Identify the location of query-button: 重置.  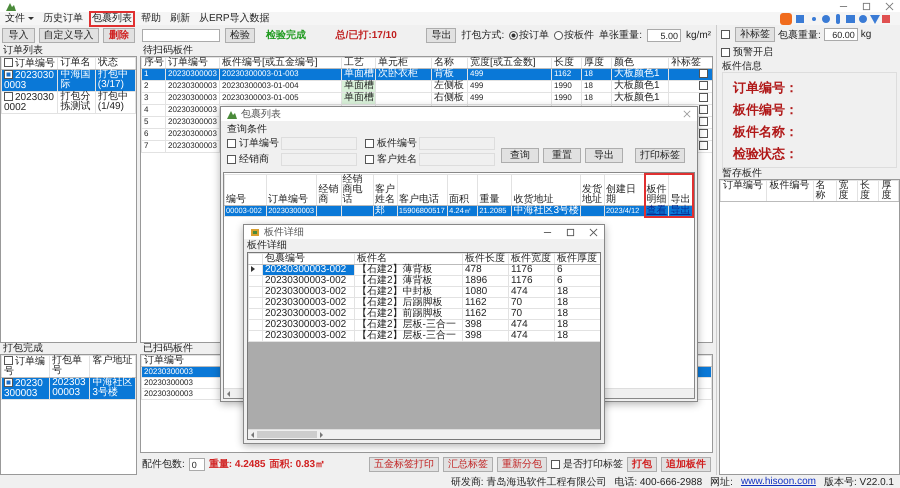
(562, 155).